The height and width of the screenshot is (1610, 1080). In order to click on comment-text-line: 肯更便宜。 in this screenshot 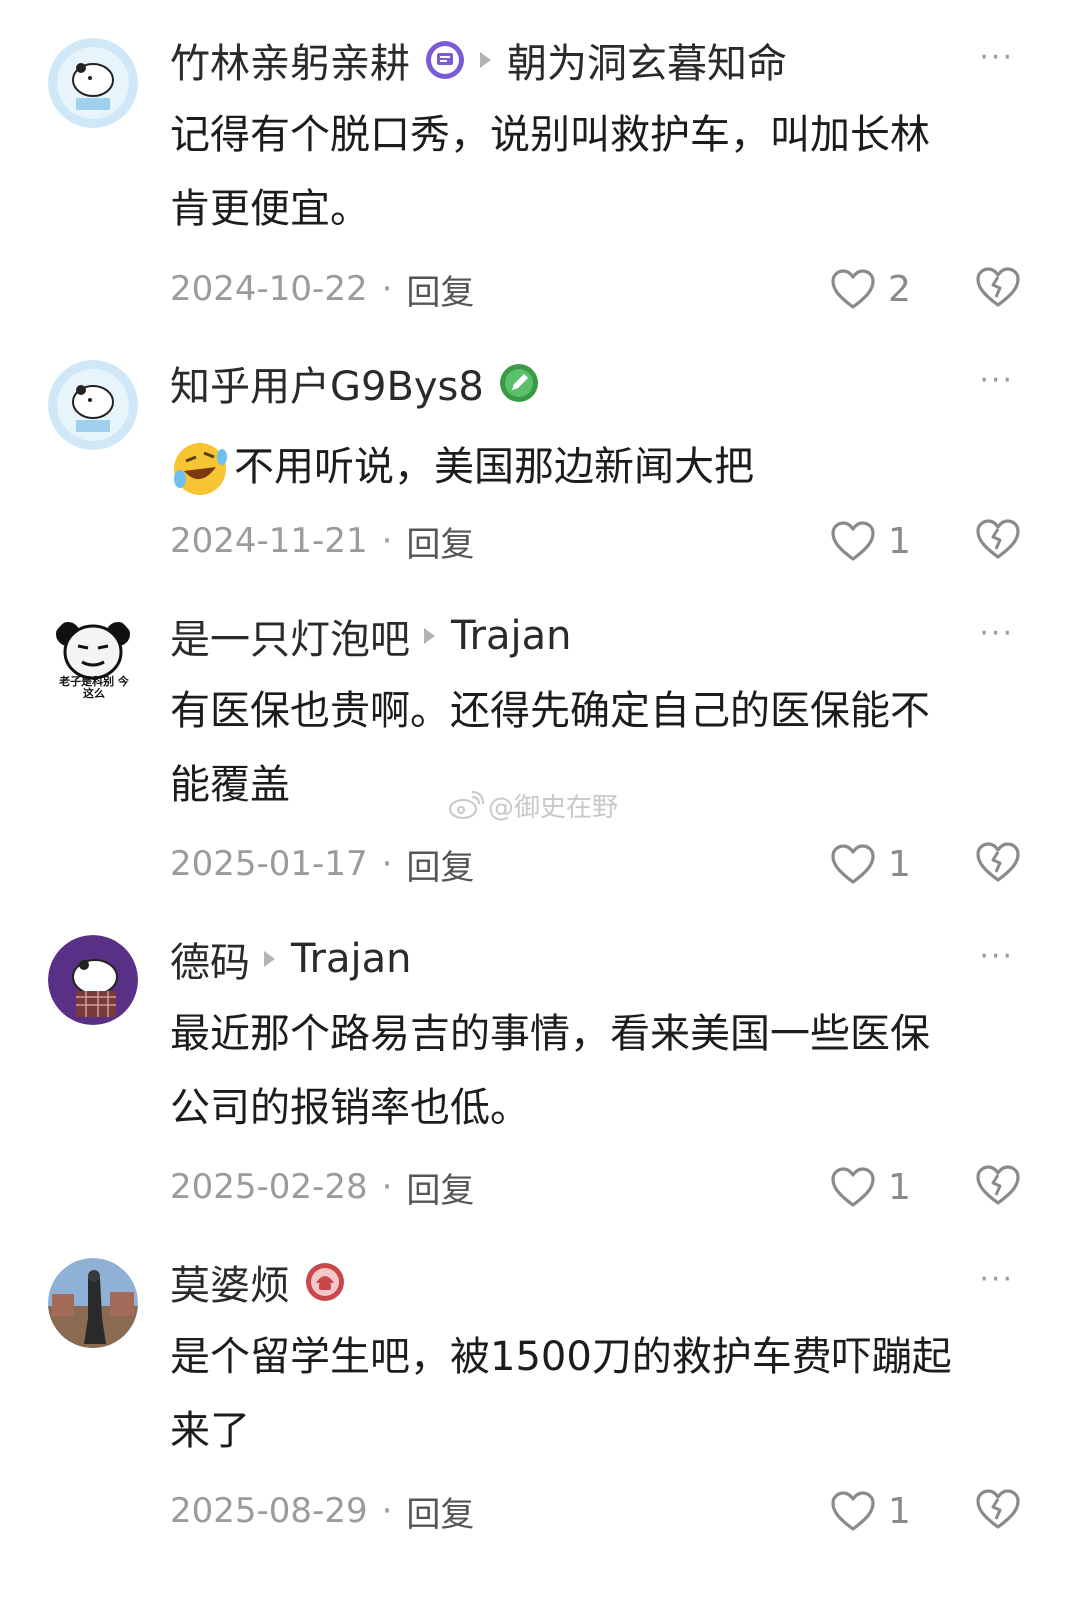, I will do `click(270, 209)`.